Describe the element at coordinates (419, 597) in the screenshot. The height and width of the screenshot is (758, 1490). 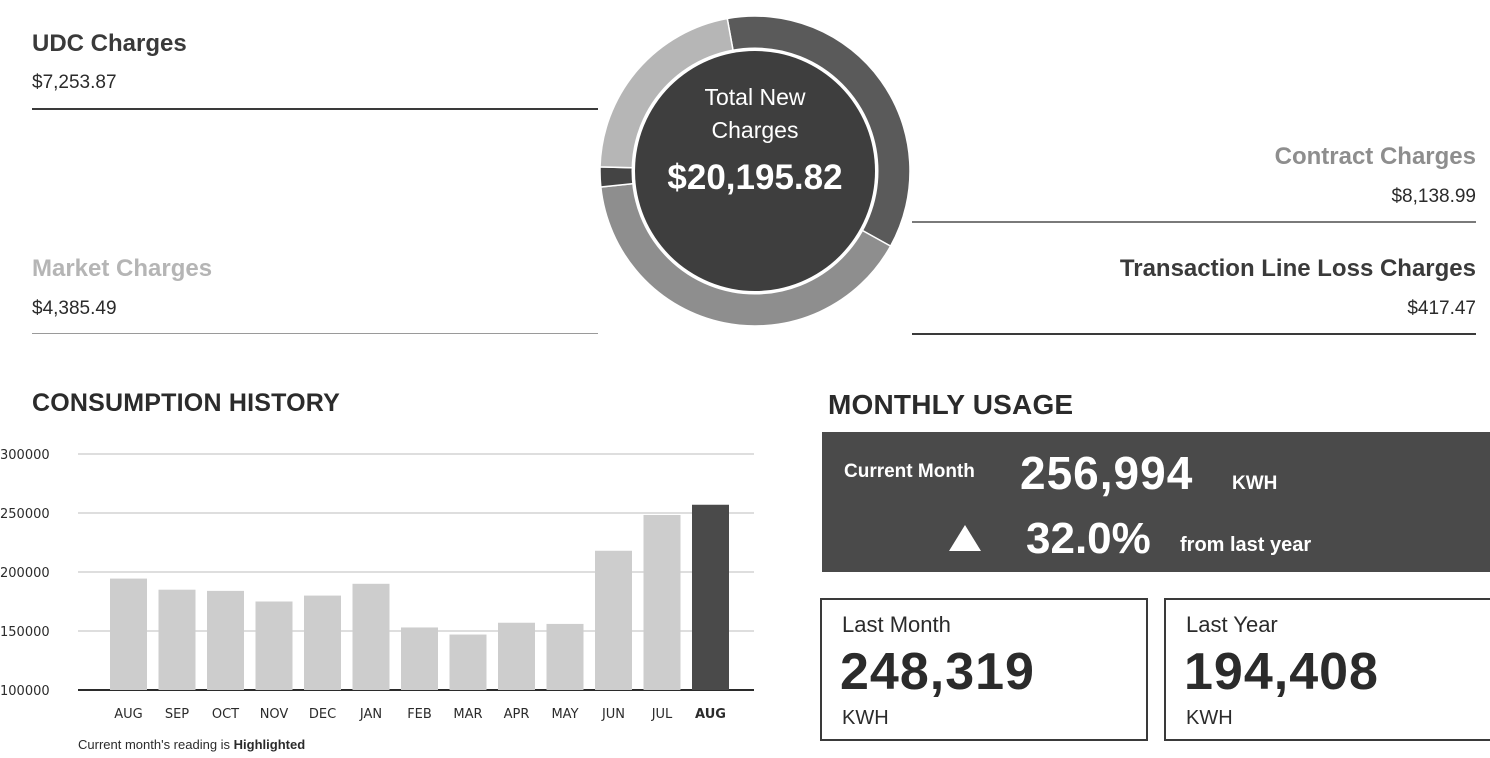
I see `chart-bars` at that location.